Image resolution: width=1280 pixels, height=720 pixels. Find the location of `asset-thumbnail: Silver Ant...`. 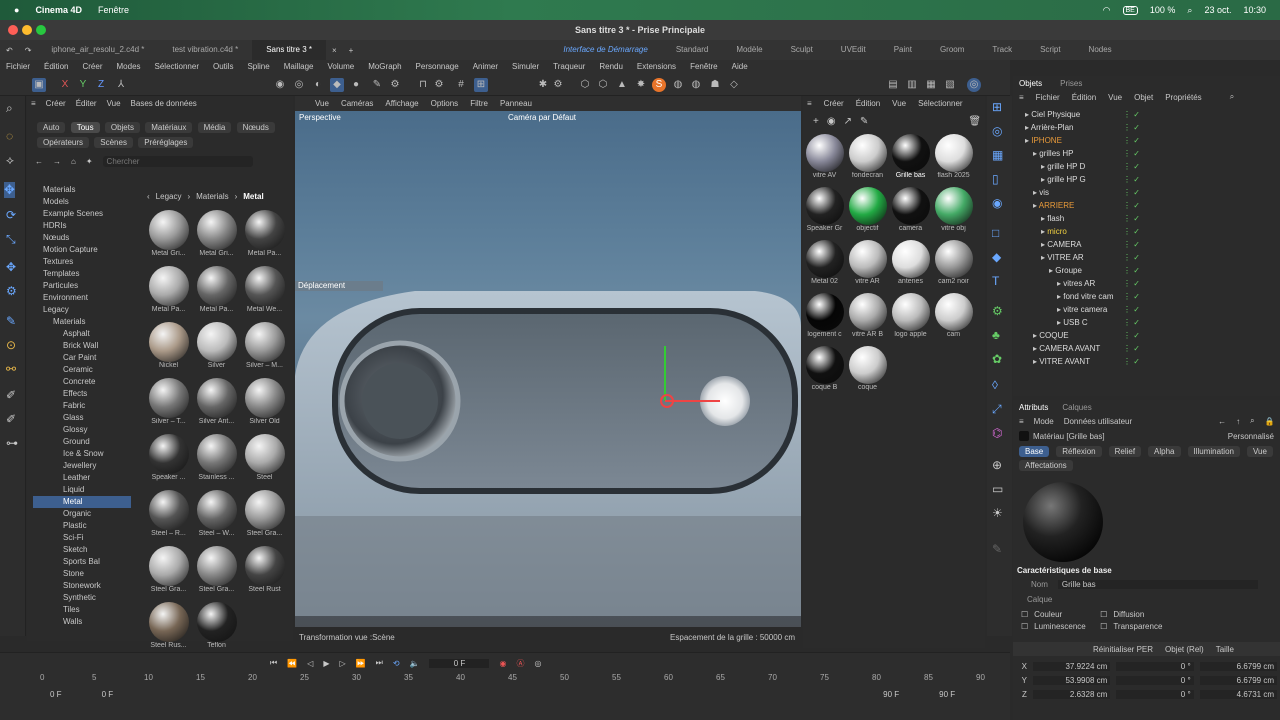

asset-thumbnail: Silver Ant... is located at coordinates (216, 401).